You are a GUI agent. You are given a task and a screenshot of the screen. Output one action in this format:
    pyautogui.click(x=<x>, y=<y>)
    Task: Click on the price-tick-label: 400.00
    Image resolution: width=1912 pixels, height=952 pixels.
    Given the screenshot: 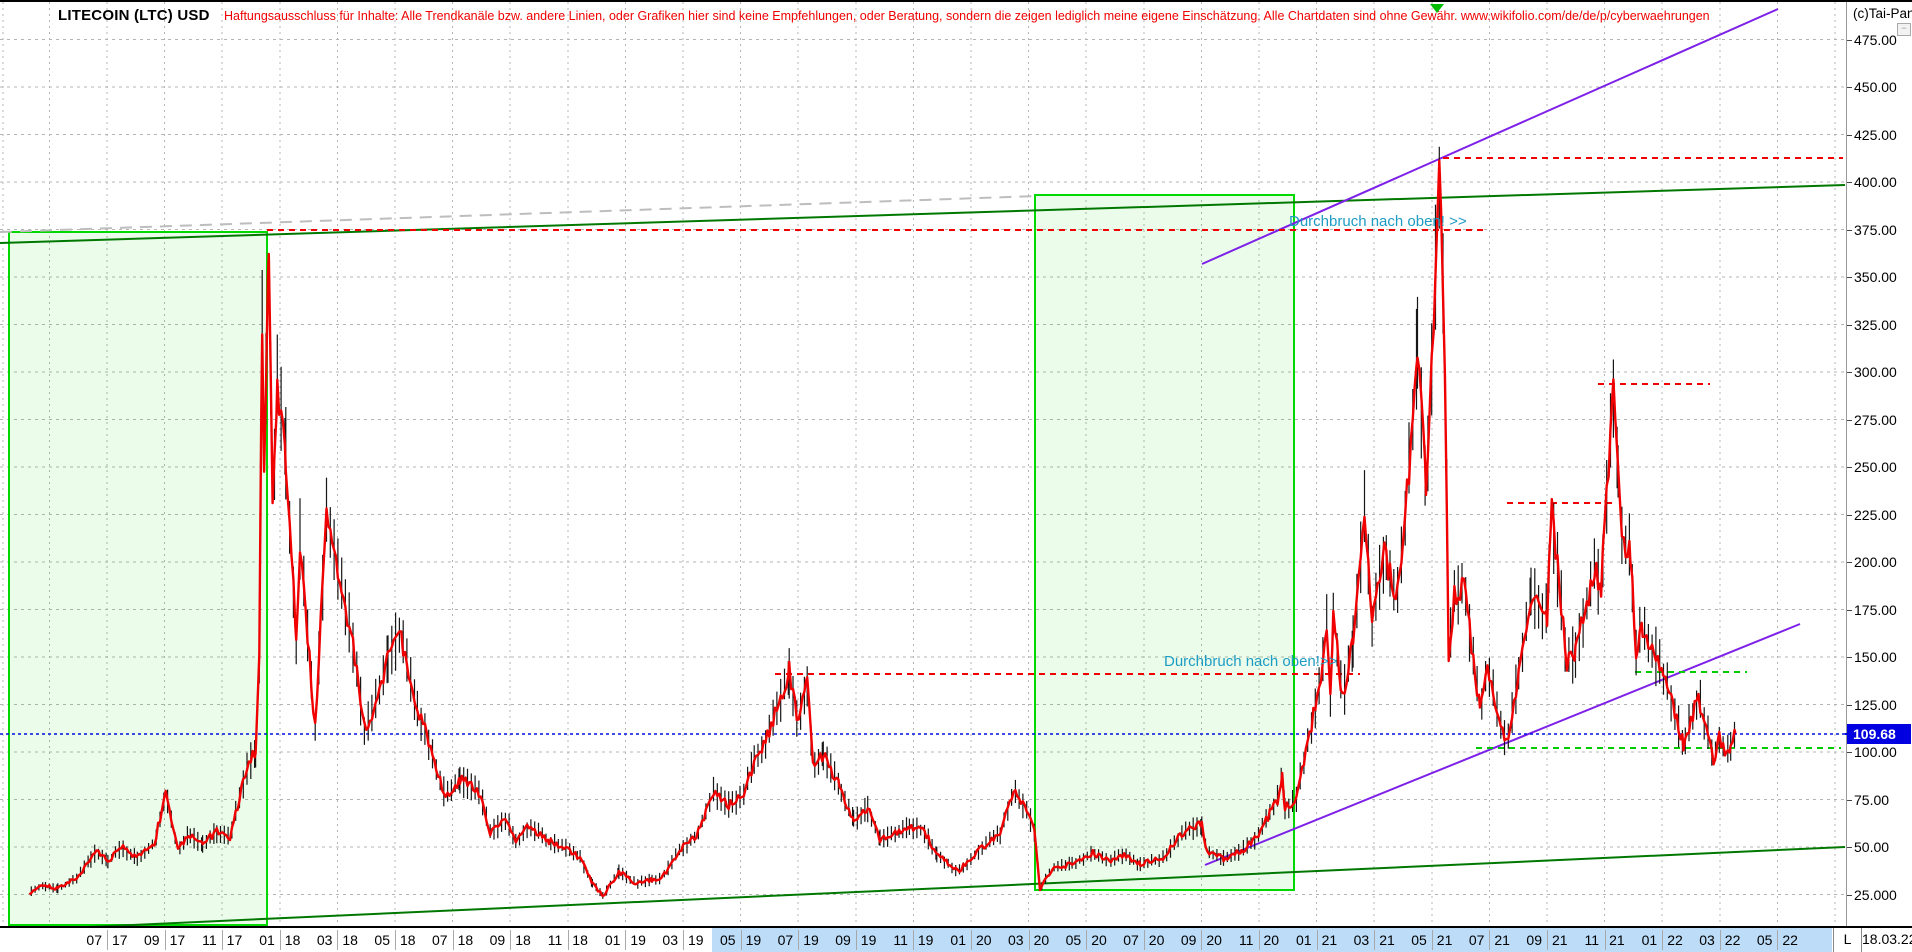 What is the action you would take?
    pyautogui.click(x=1872, y=182)
    